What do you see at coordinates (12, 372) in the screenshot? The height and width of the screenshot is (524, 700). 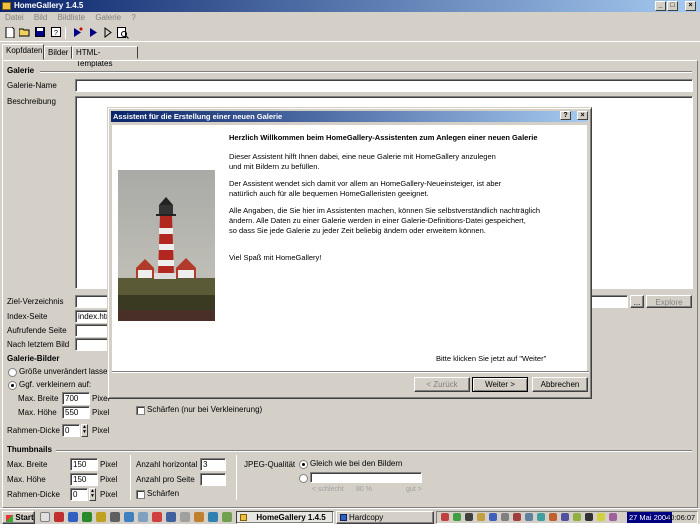 I see `radio-size-unchanged` at bounding box center [12, 372].